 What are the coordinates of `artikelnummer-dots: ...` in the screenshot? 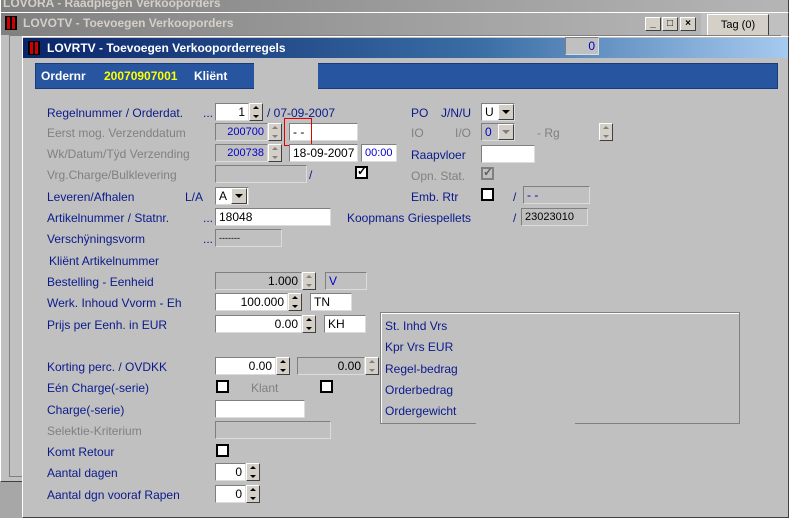 It's located at (208, 218).